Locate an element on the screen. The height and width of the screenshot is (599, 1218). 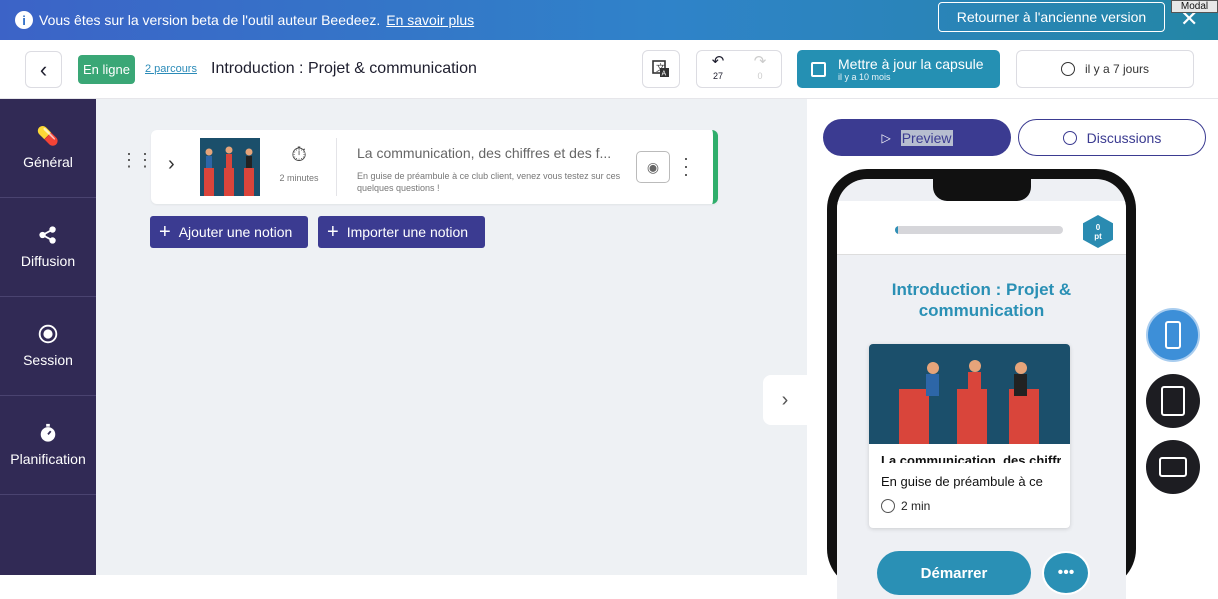
pill-icon: 💊 is located at coordinates (48, 135).